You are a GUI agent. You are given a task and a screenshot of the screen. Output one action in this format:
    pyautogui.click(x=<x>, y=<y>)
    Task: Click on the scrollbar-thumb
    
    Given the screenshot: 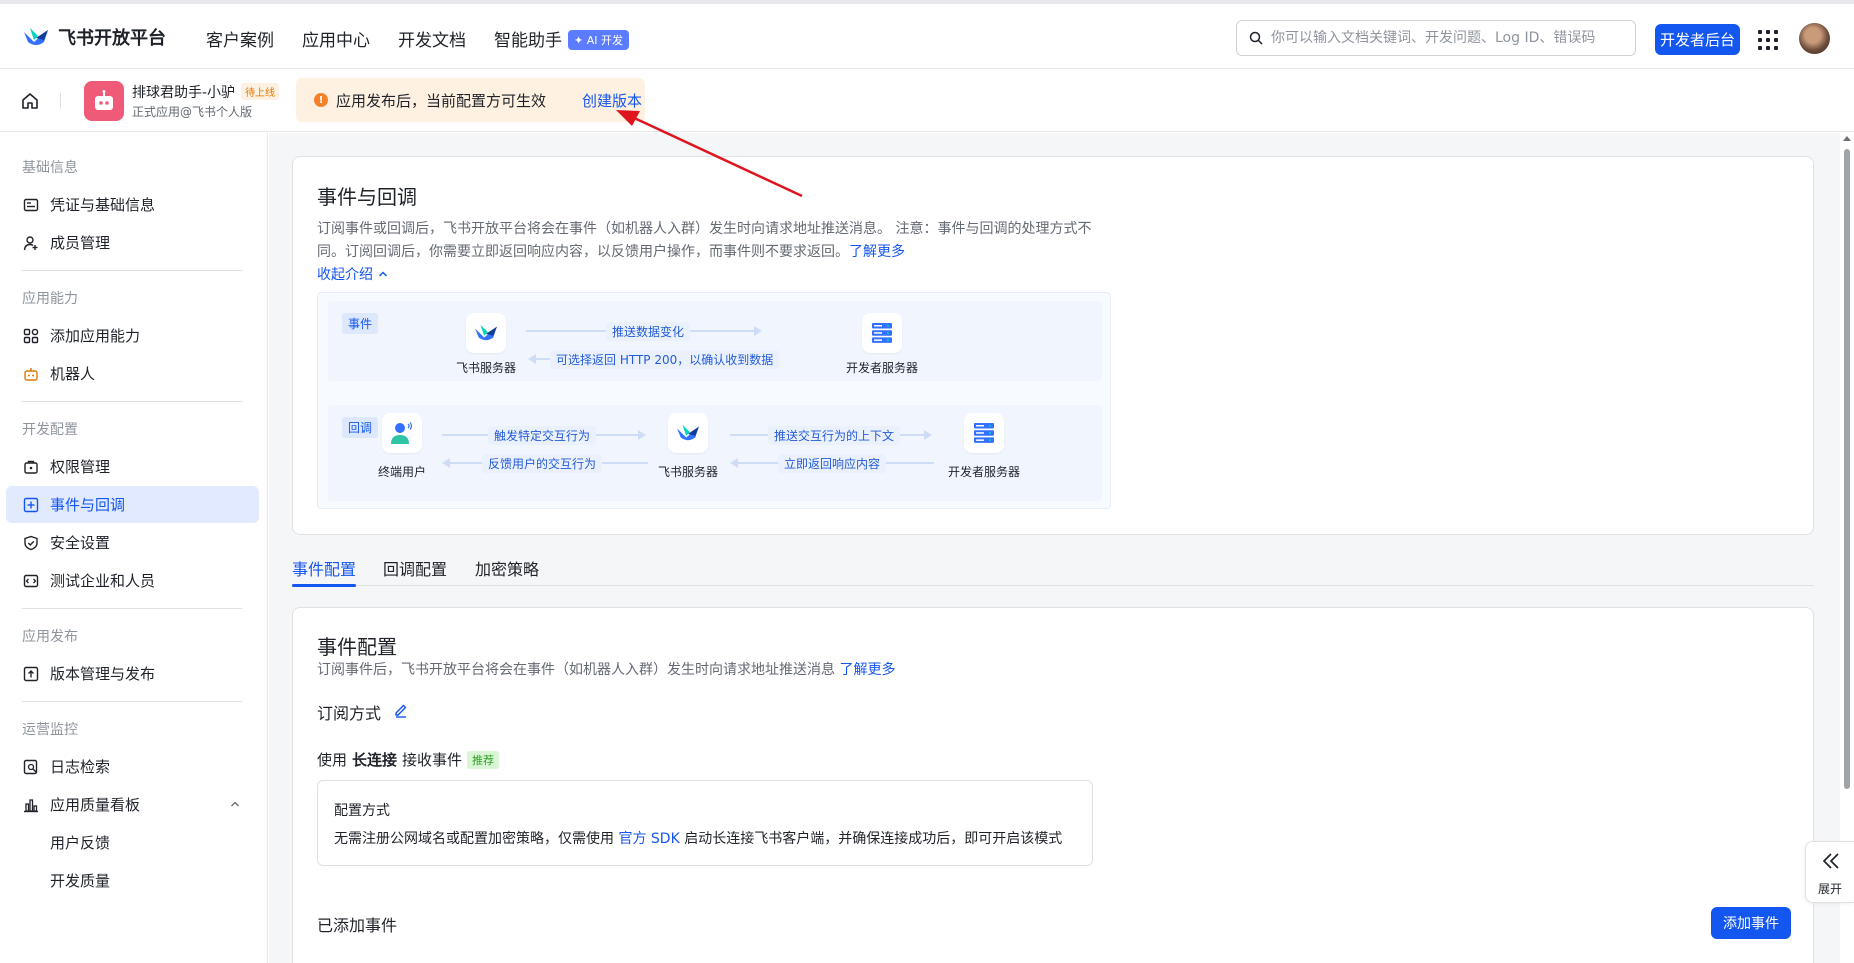 What is the action you would take?
    pyautogui.click(x=1847, y=469)
    